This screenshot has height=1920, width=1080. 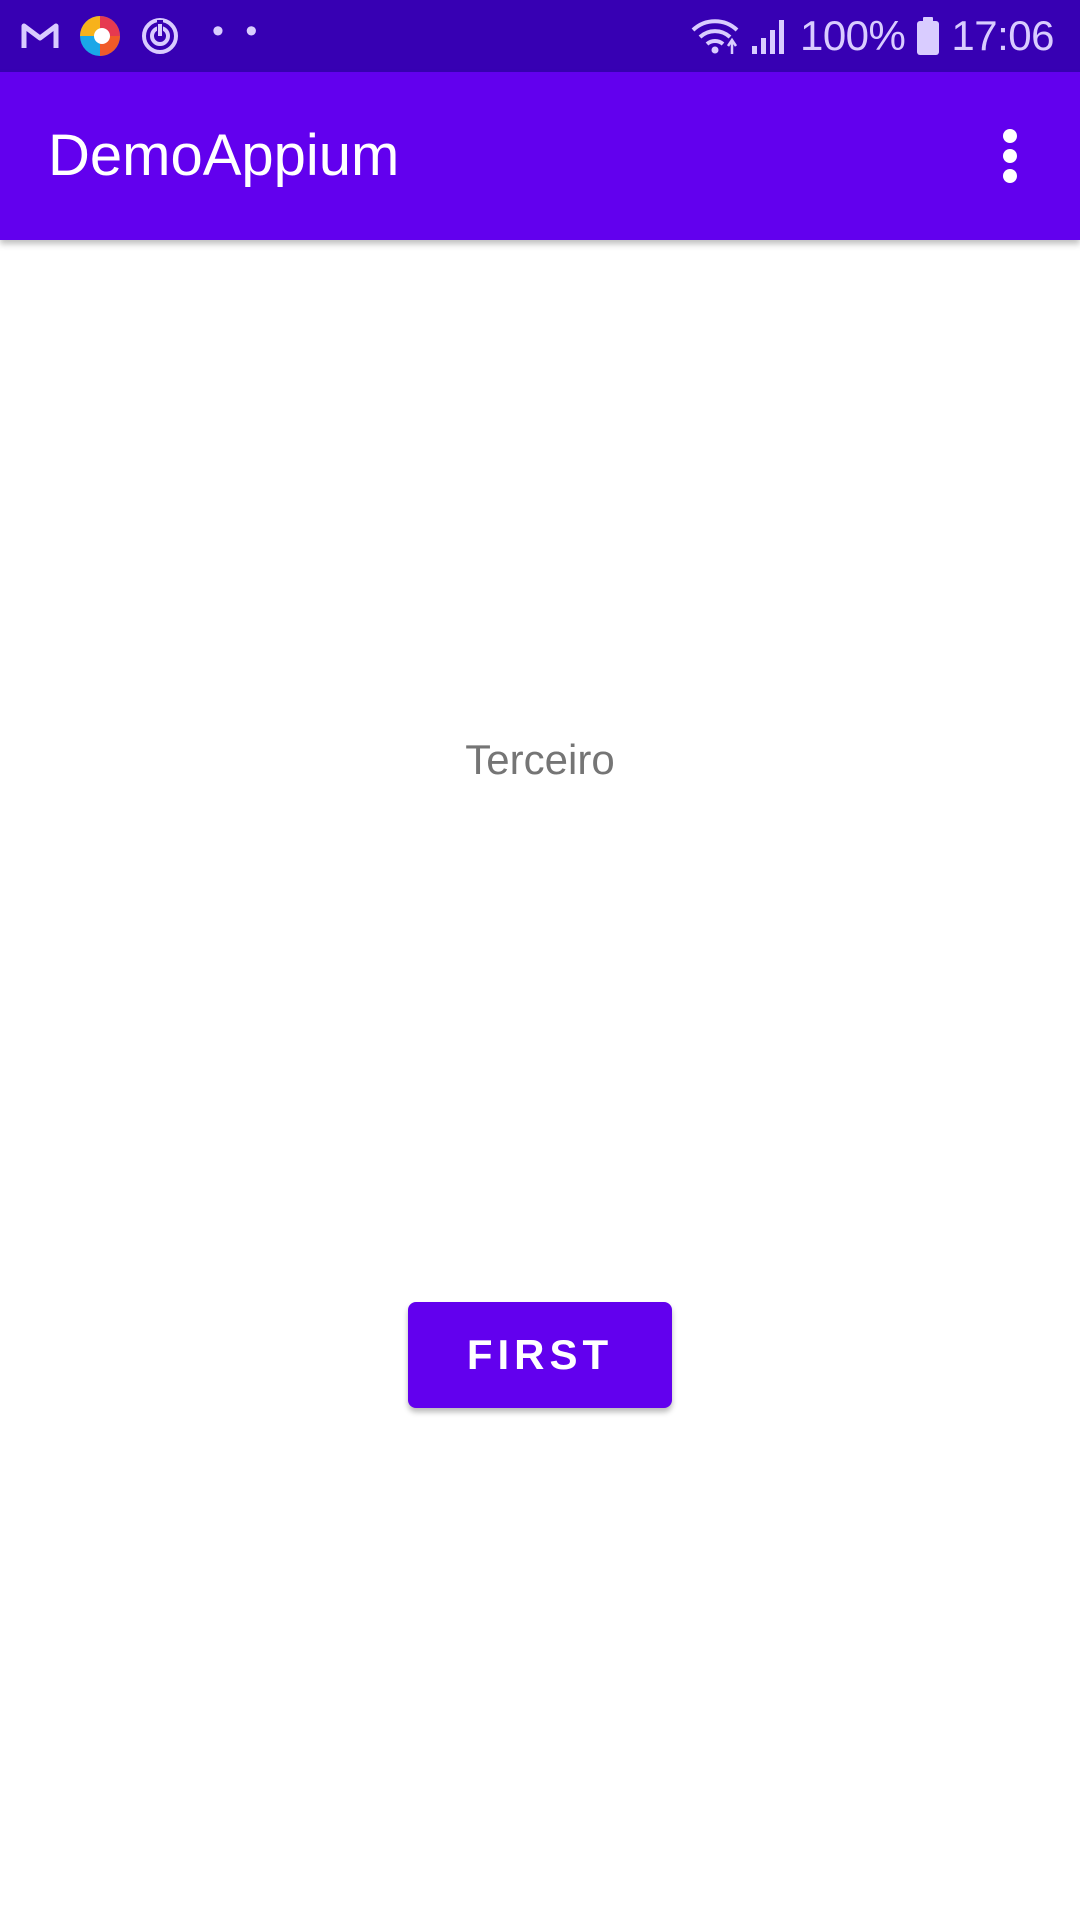 I want to click on sync-icon, so click(x=160, y=36).